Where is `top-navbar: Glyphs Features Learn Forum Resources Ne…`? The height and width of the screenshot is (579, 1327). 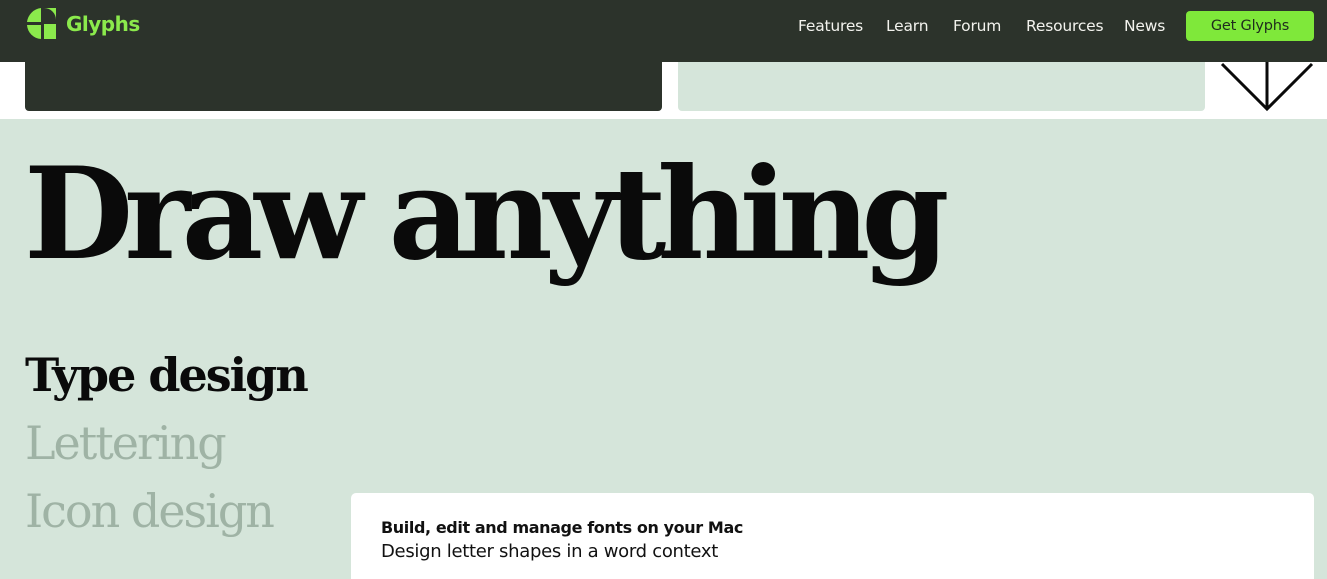
top-navbar: Glyphs Features Learn Forum Resources Ne… is located at coordinates (663, 31).